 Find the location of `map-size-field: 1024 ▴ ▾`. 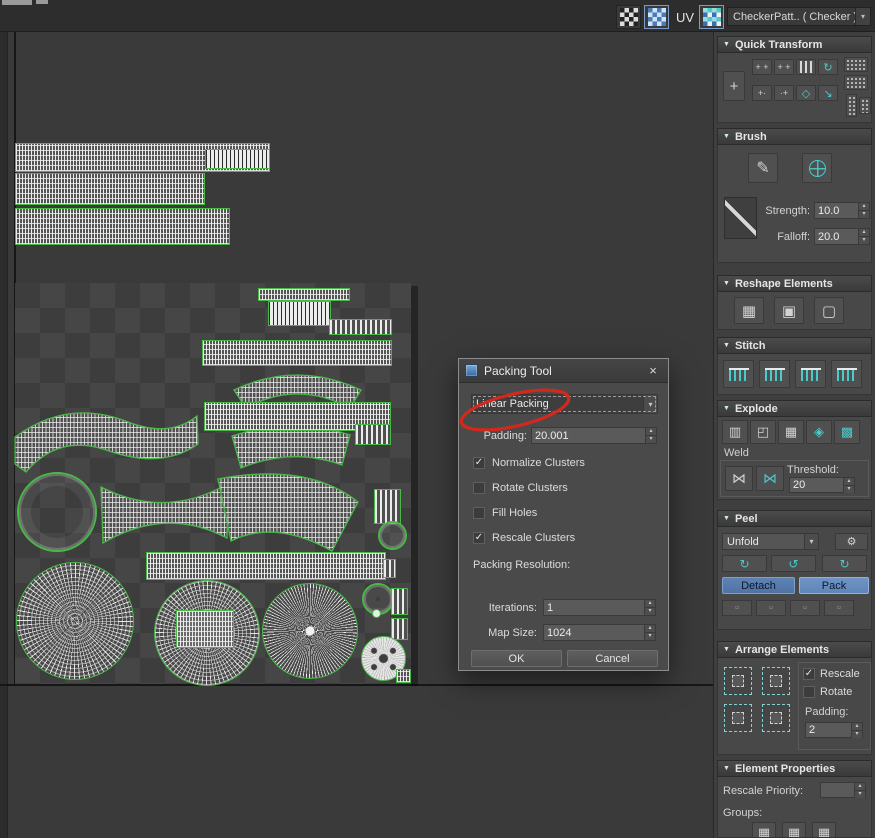

map-size-field: 1024 ▴ ▾ is located at coordinates (599, 632).